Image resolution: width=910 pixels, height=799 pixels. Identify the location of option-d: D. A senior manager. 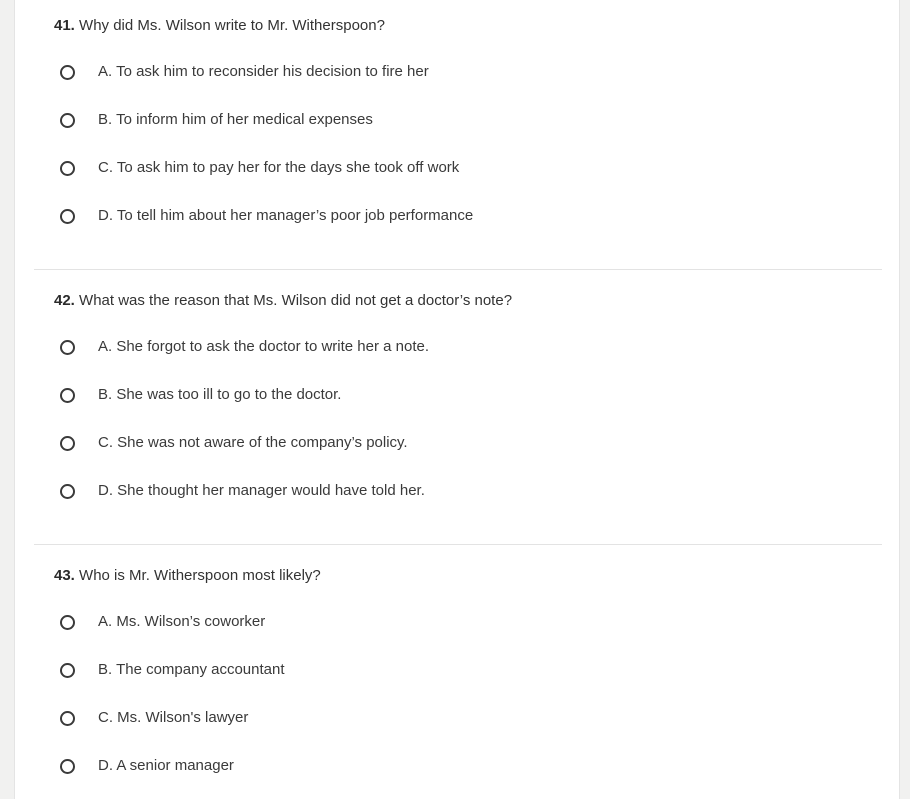
(147, 766).